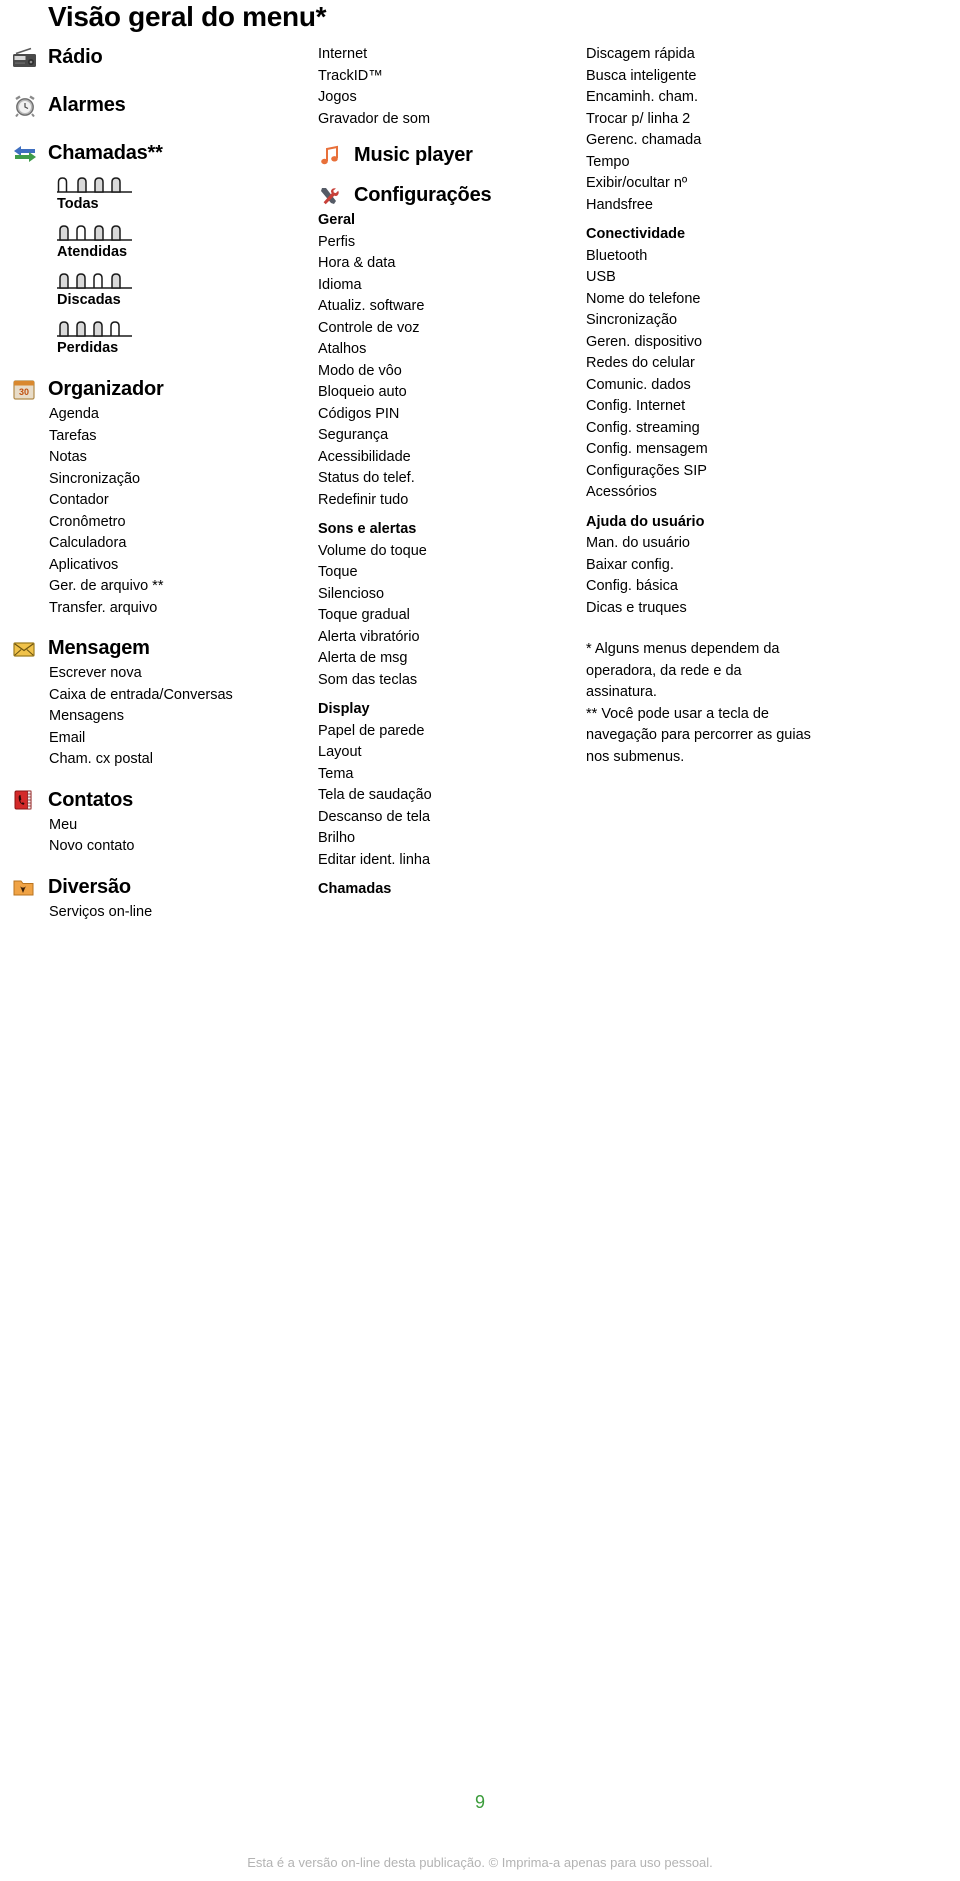  Describe the element at coordinates (449, 307) in the screenshot. I see `menu-item: Atualiz. software` at that location.